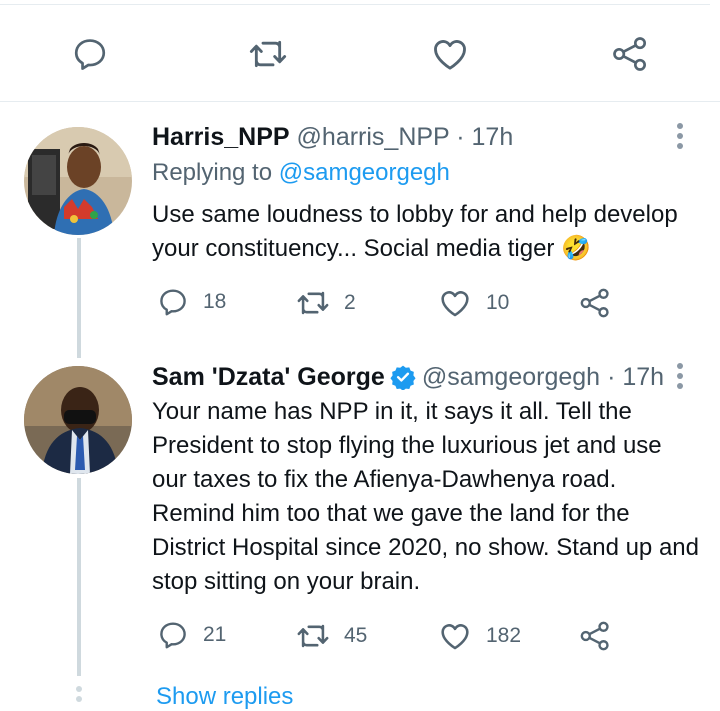 The image size is (720, 711). I want to click on retweet-button, so click(268, 54).